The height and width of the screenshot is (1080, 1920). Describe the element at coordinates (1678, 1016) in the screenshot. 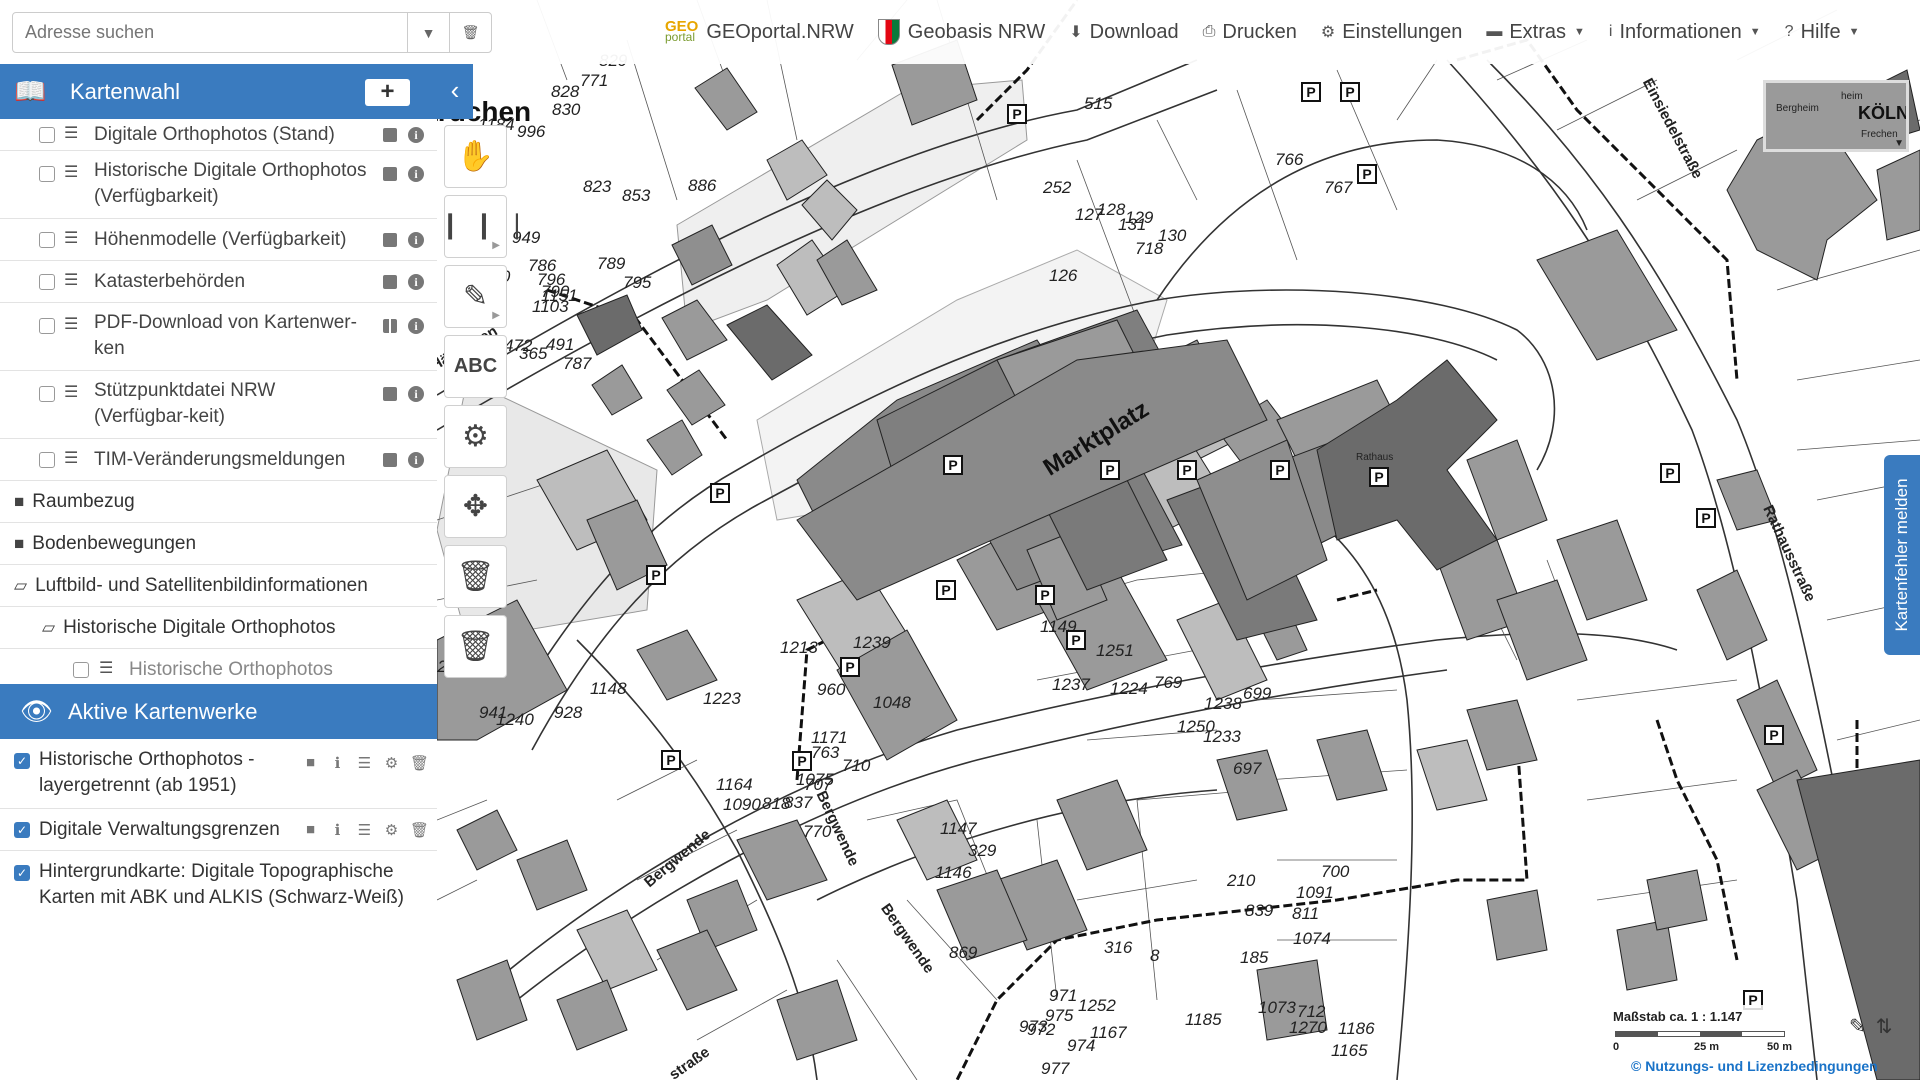

I see `scale-title: Maßstab ca. 1 : 1.147` at that location.